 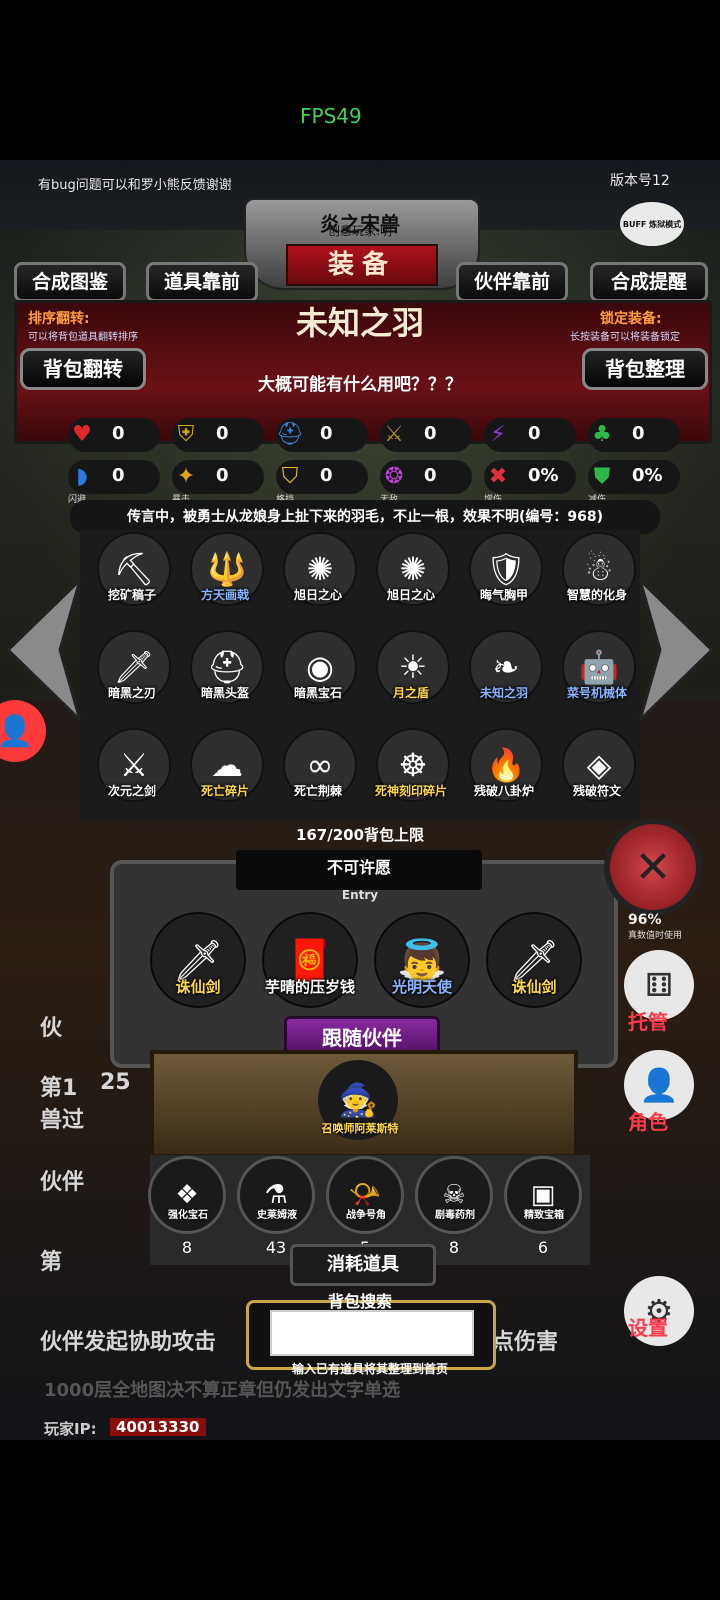 I want to click on version-label: 版本号12, so click(x=640, y=181).